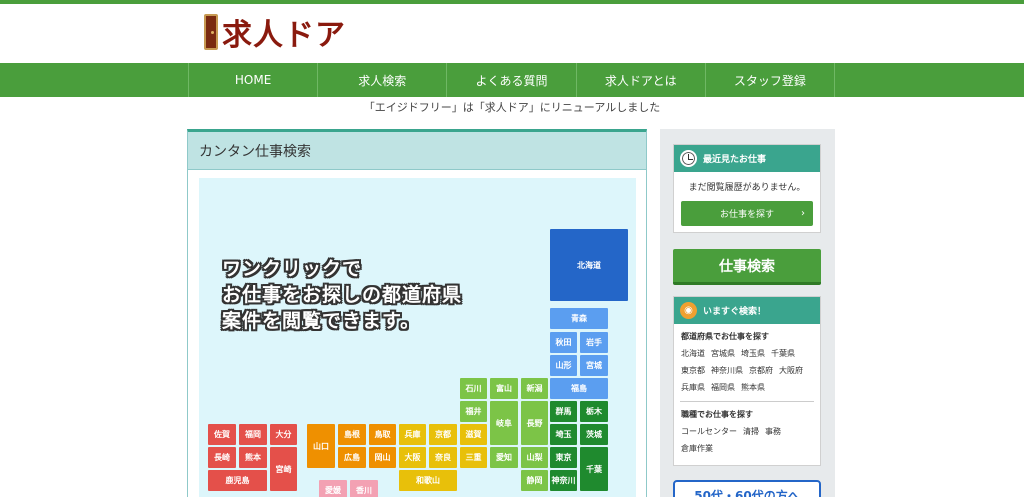  Describe the element at coordinates (709, 431) in the screenshot. I see `link-call-center: コールセンター` at that location.